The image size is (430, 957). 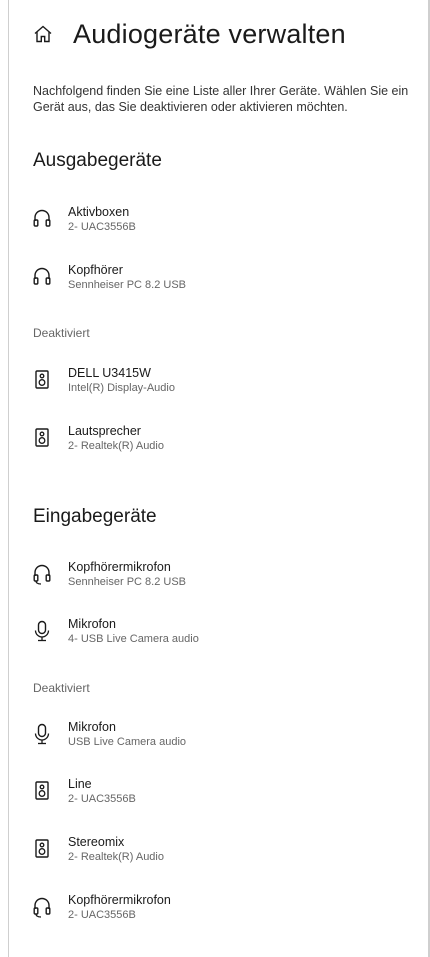 What do you see at coordinates (209, 34) in the screenshot?
I see `page-title: Audiogeräte verwalten` at bounding box center [209, 34].